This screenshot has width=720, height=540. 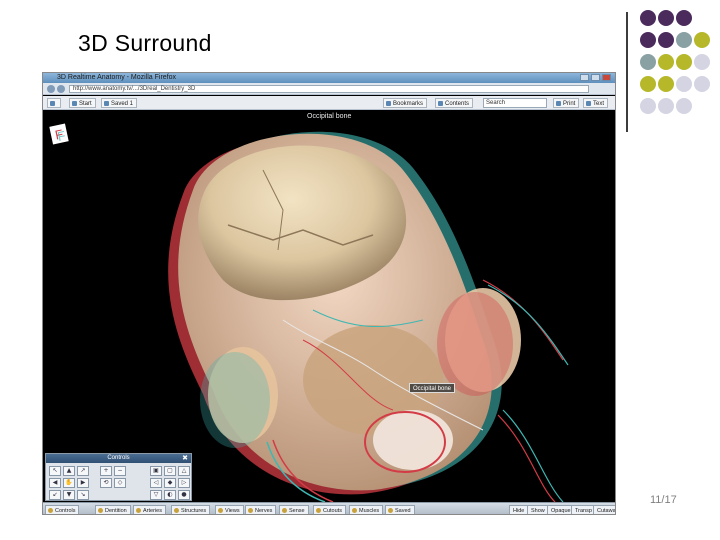 What do you see at coordinates (156, 483) in the screenshot?
I see `view-left-icon: ◁` at bounding box center [156, 483].